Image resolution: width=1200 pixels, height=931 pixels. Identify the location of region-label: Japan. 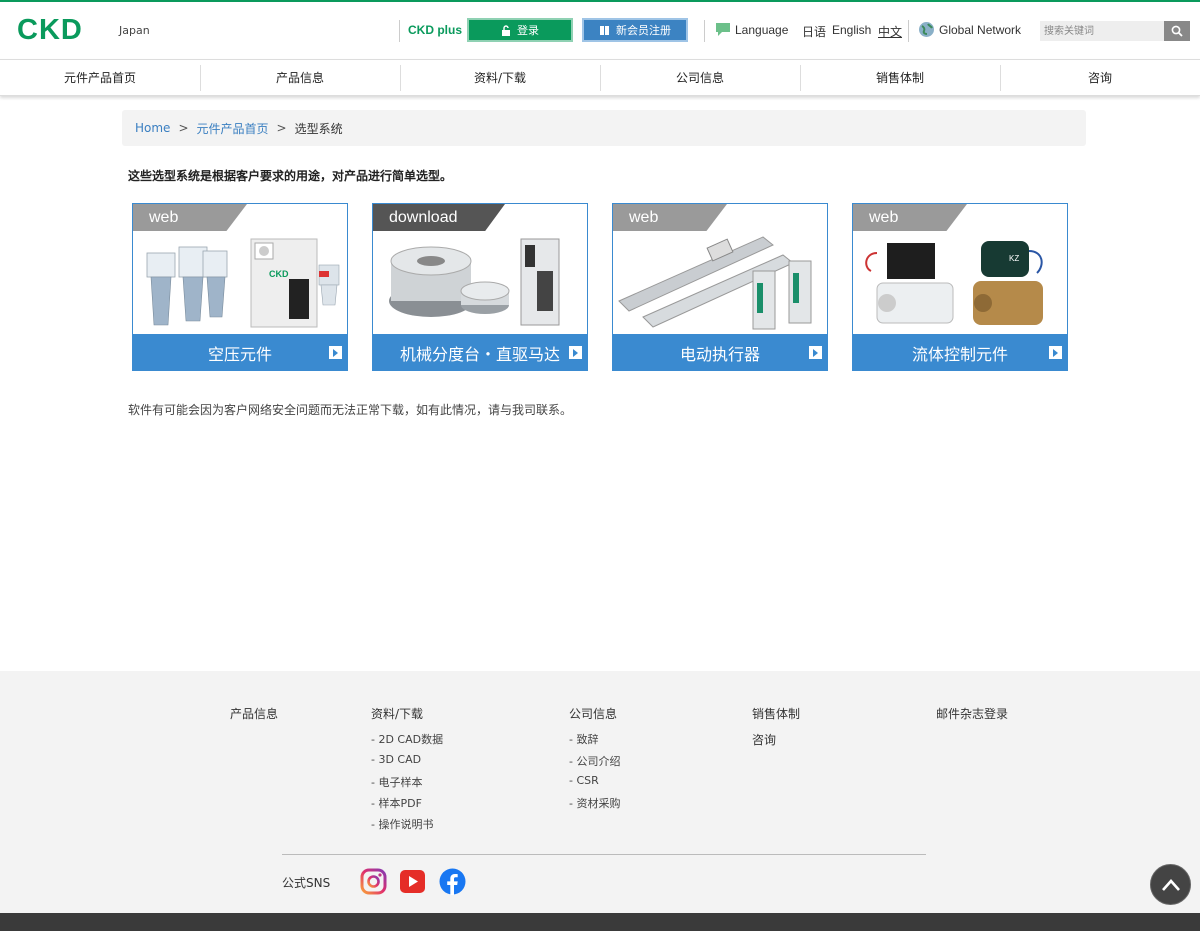
(134, 30).